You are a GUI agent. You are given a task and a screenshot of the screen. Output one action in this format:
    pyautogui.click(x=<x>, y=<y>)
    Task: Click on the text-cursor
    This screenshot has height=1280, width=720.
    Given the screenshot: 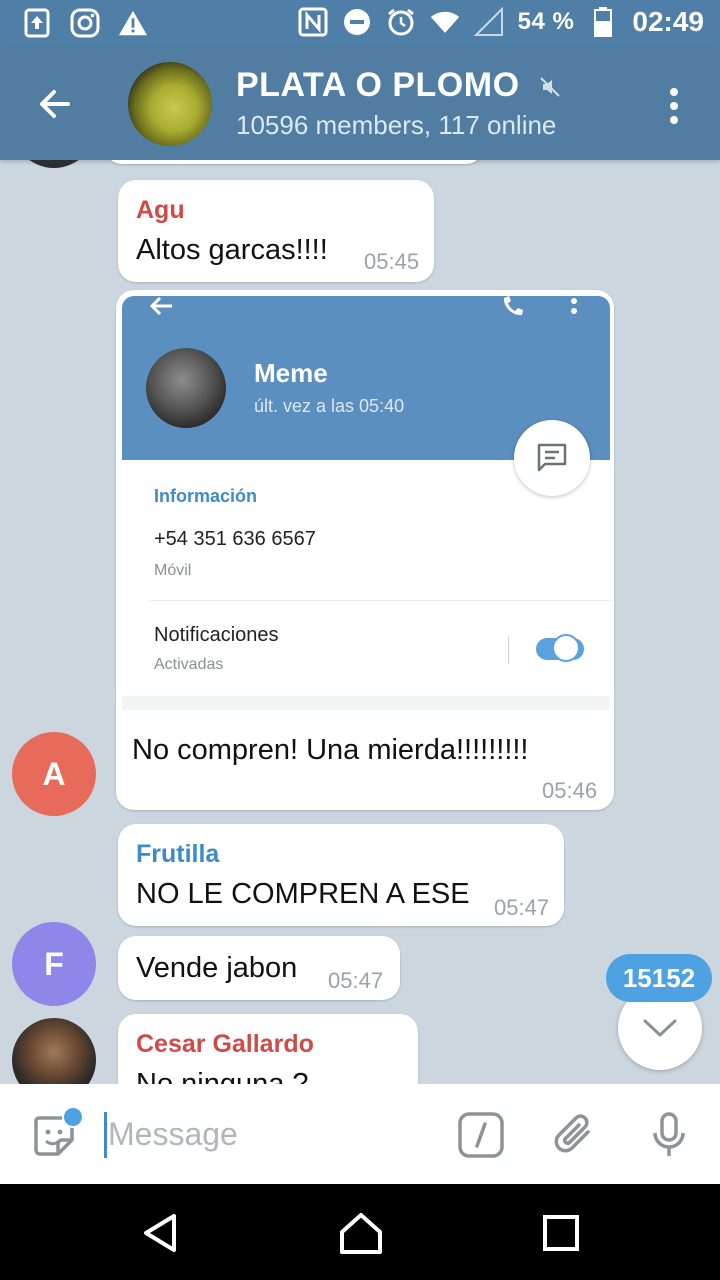 What is the action you would take?
    pyautogui.click(x=105, y=1135)
    